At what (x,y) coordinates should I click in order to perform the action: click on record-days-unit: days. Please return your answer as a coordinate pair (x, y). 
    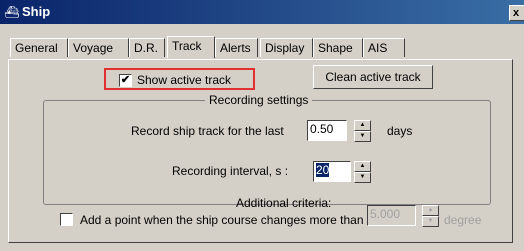
    Looking at the image, I should click on (400, 131).